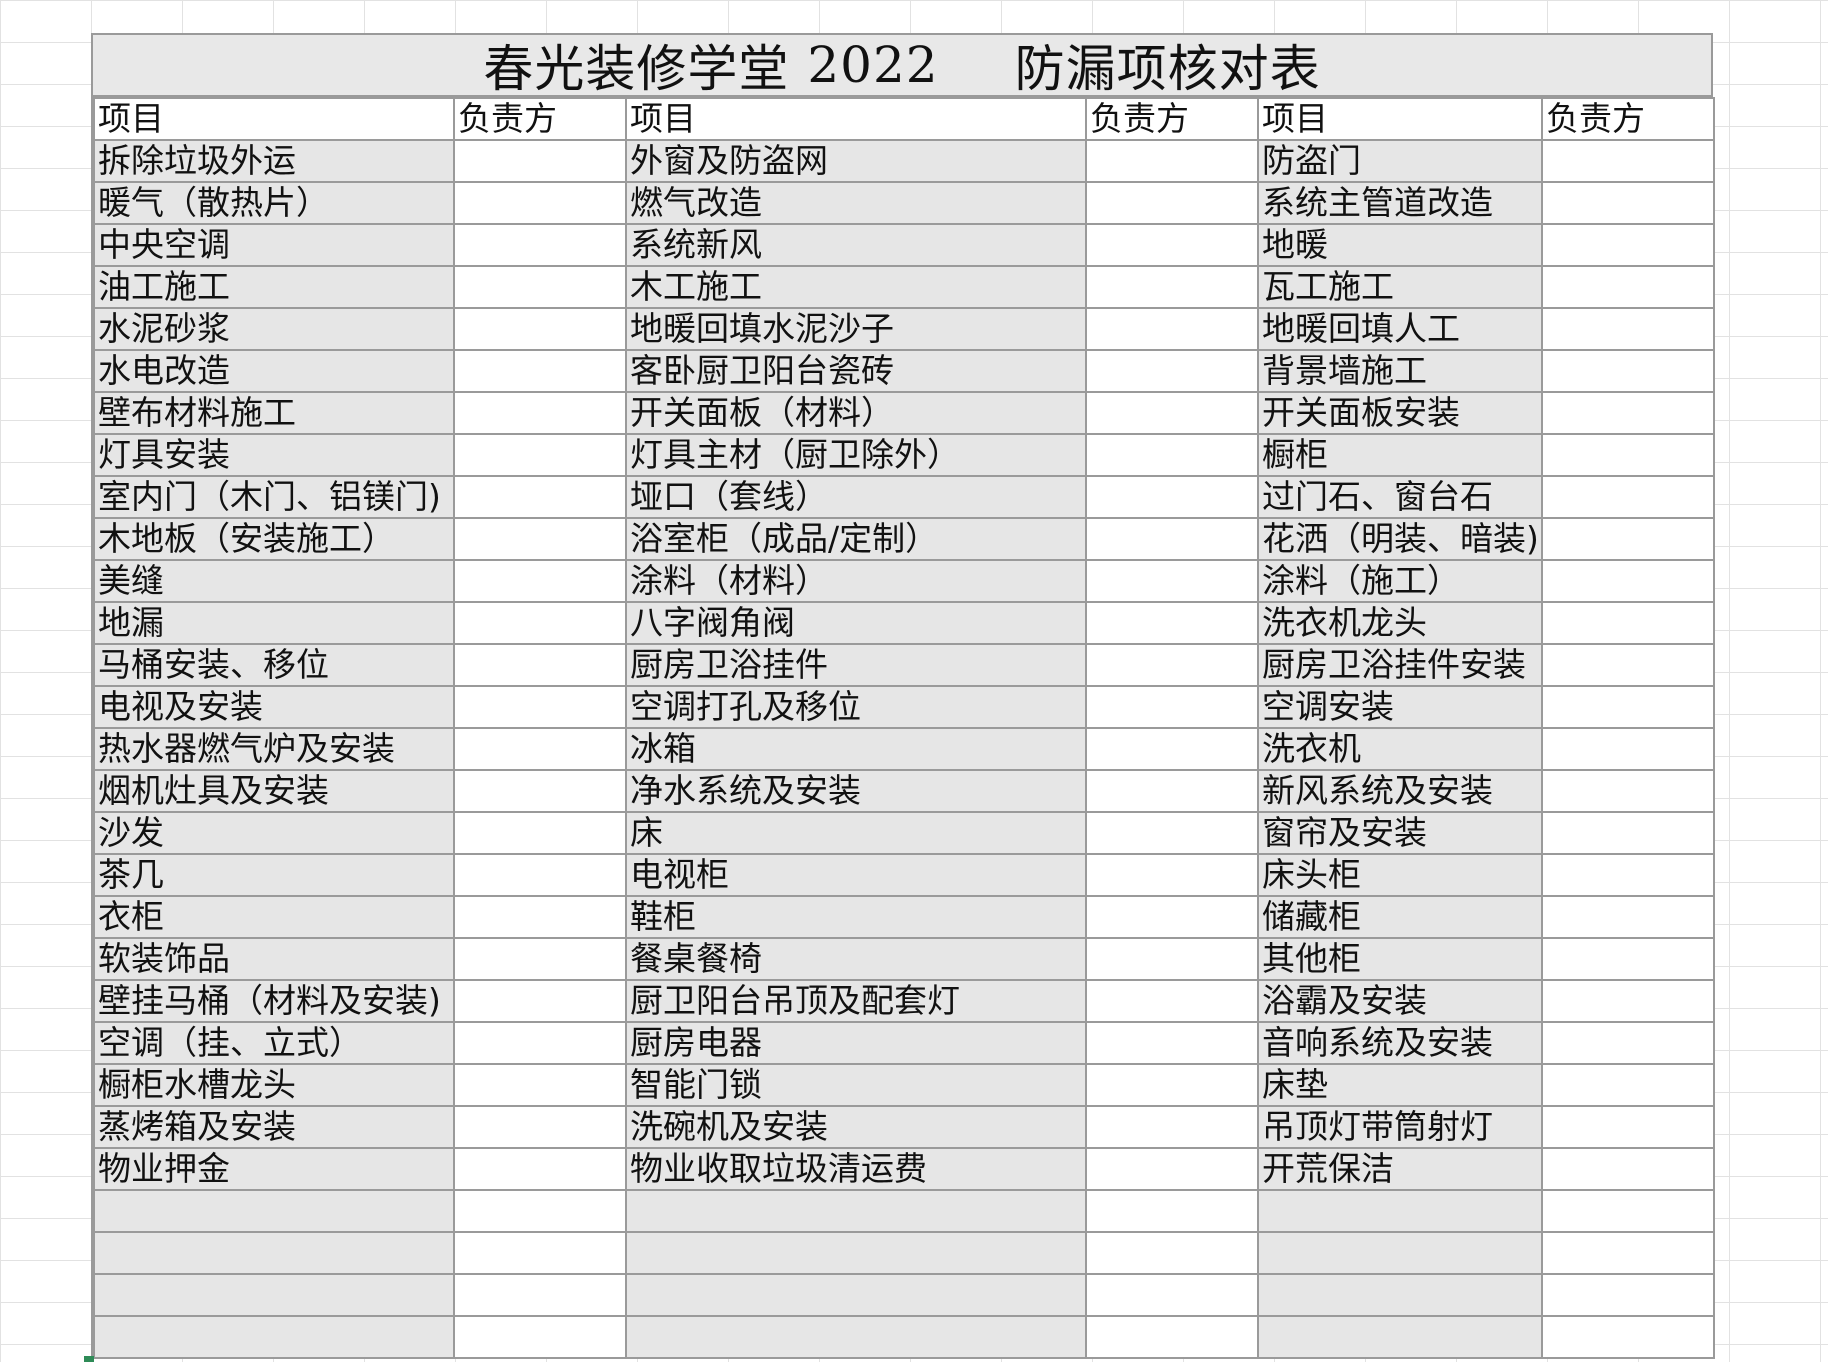 Image resolution: width=1828 pixels, height=1362 pixels. I want to click on item-cell: 吊顶灯带筒射灯, so click(1400, 1127).